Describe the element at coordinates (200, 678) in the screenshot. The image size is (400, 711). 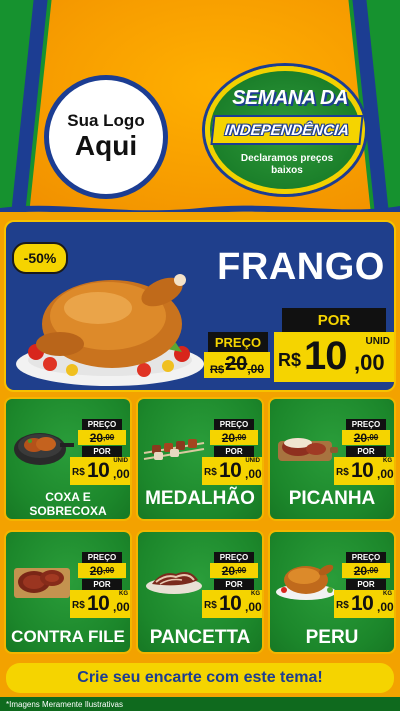
I see `cta-banner: Crie seu encarte com este tema!` at that location.